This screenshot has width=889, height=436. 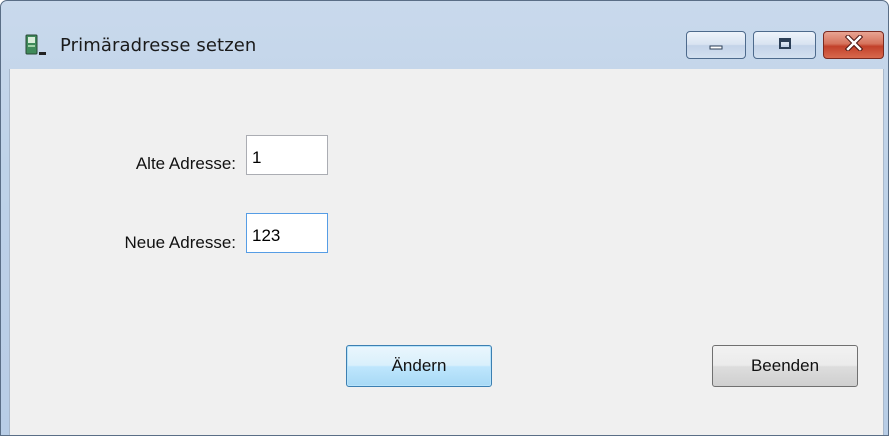 I want to click on maximize-icon, so click(x=785, y=45).